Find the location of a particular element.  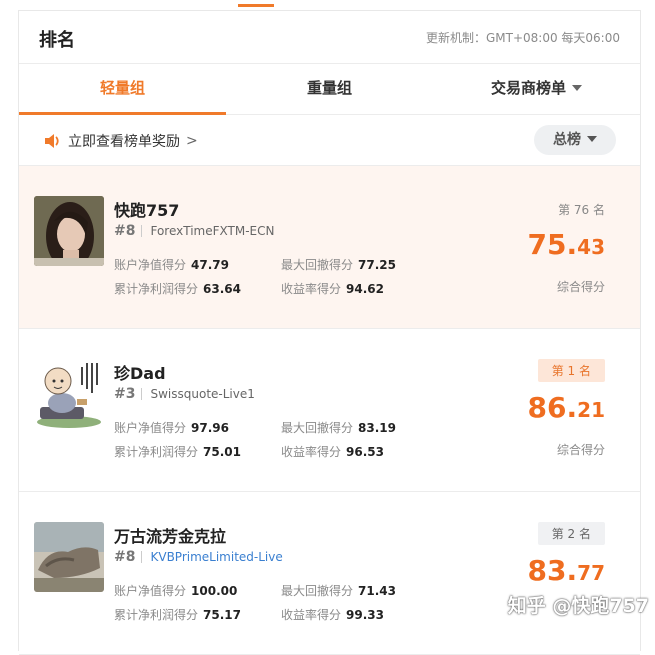

composite-score: 75.43 is located at coordinates (566, 244).